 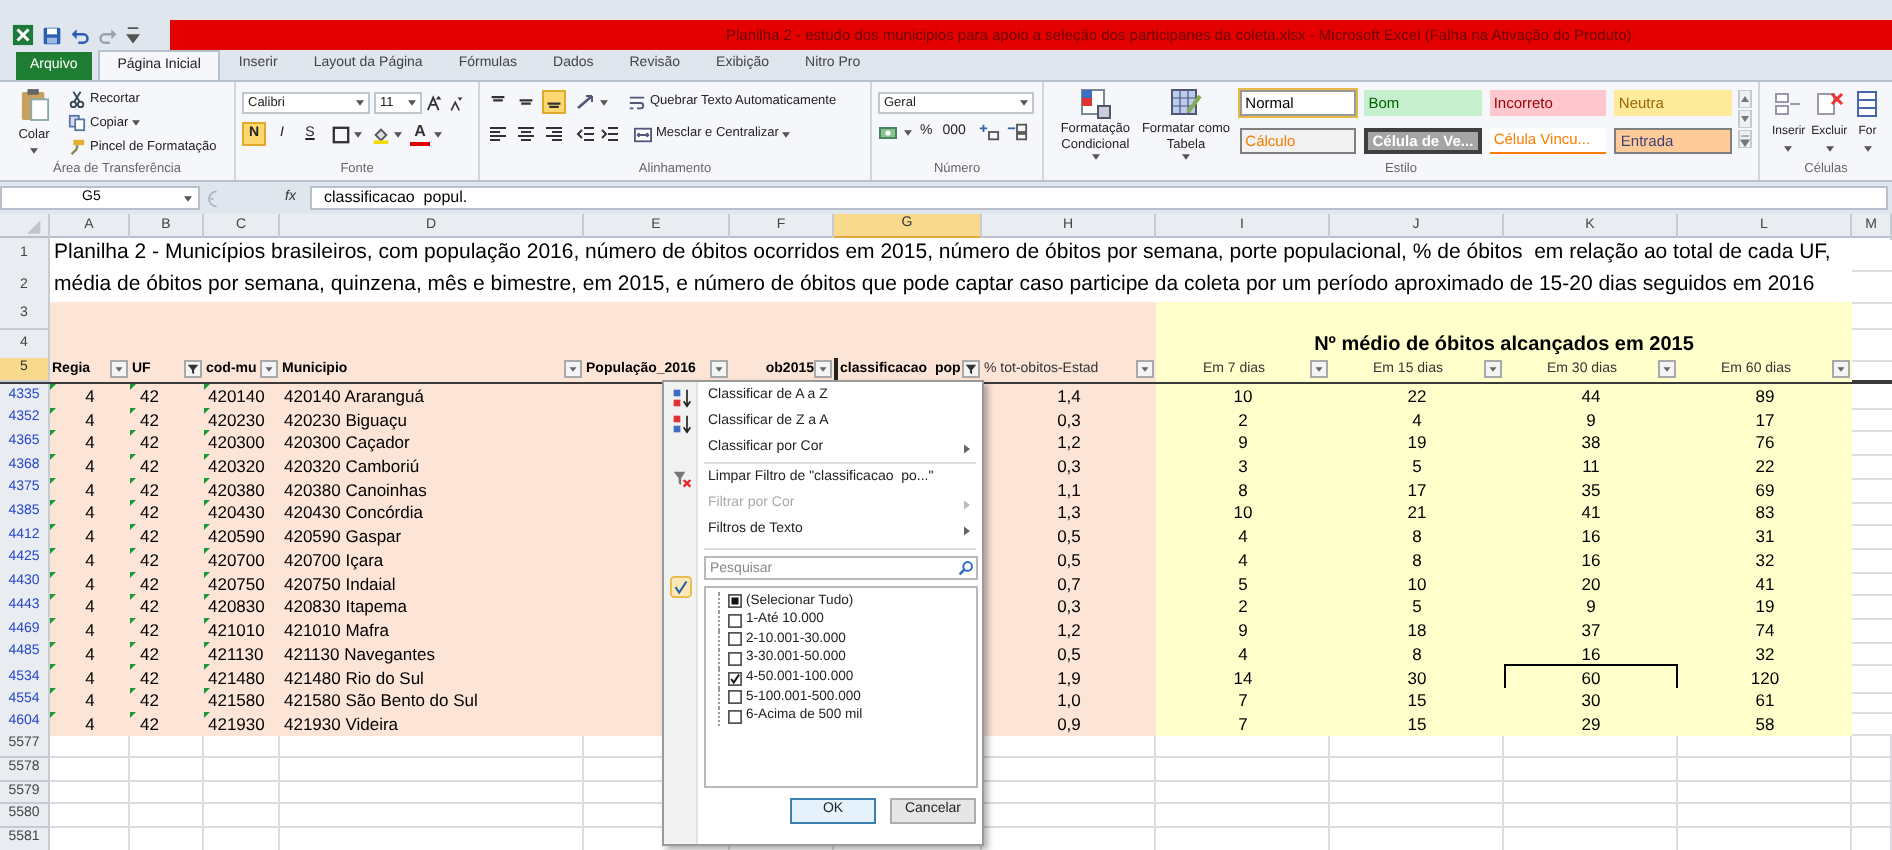 I want to click on copy-icon, so click(x=77, y=123).